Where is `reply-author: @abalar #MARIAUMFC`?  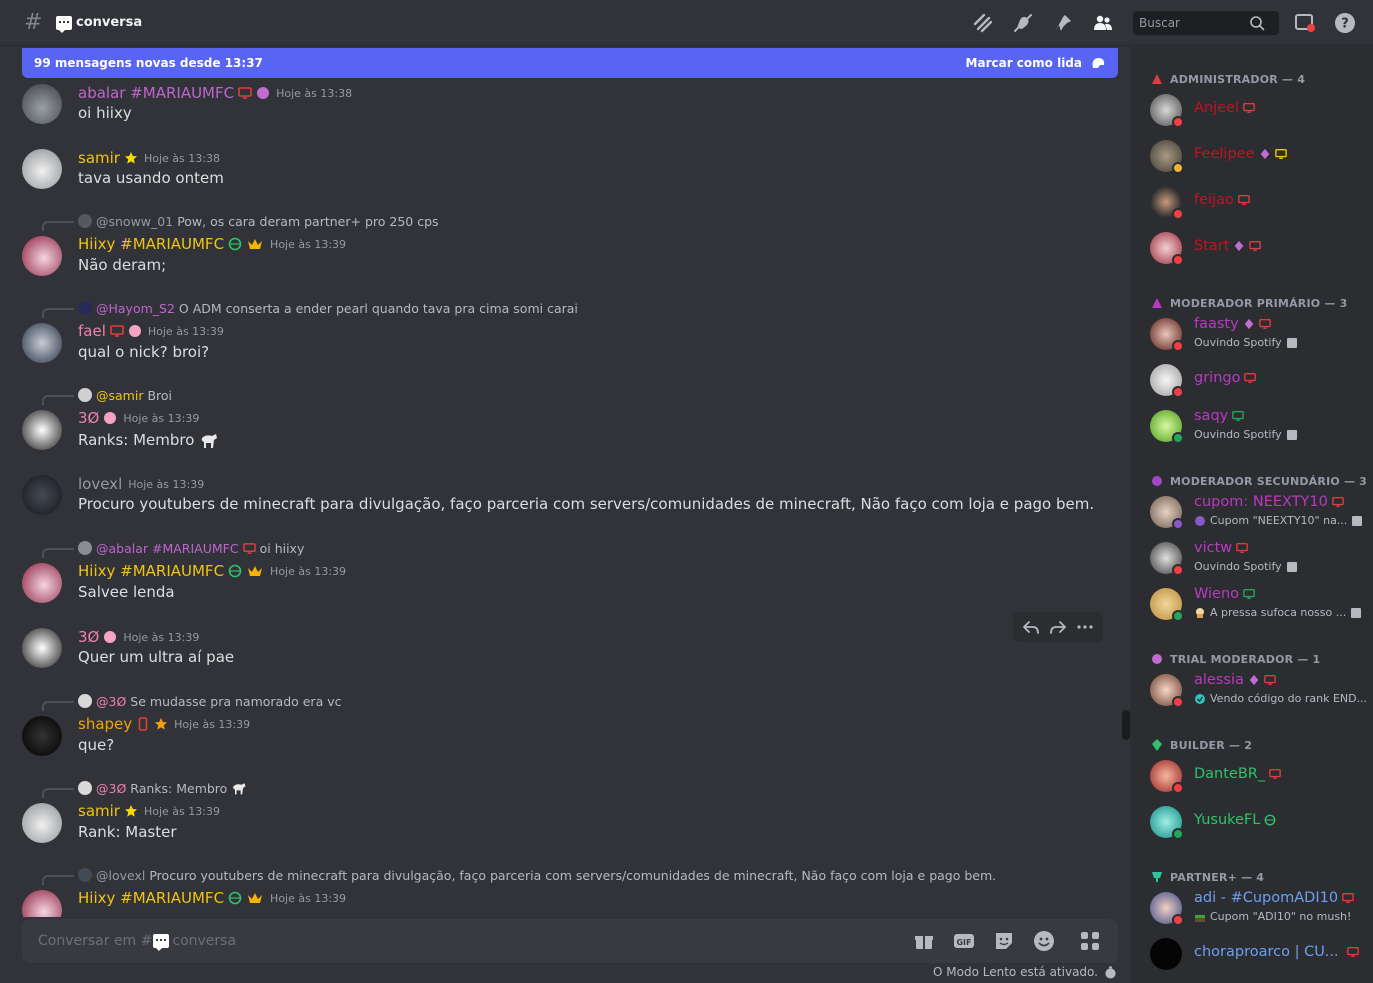 reply-author: @abalar #MARIAUMFC is located at coordinates (167, 548).